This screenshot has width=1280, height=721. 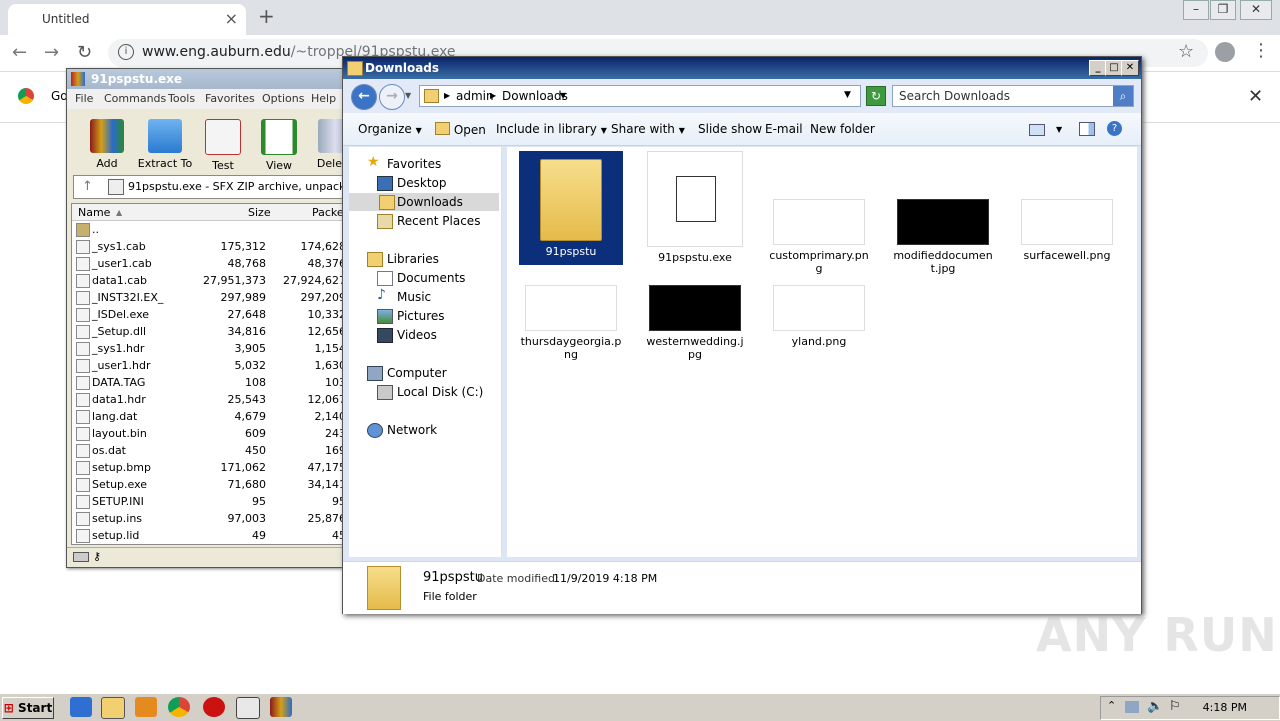 I want to click on file-item-image: westernwedding.jpg, so click(x=695, y=322).